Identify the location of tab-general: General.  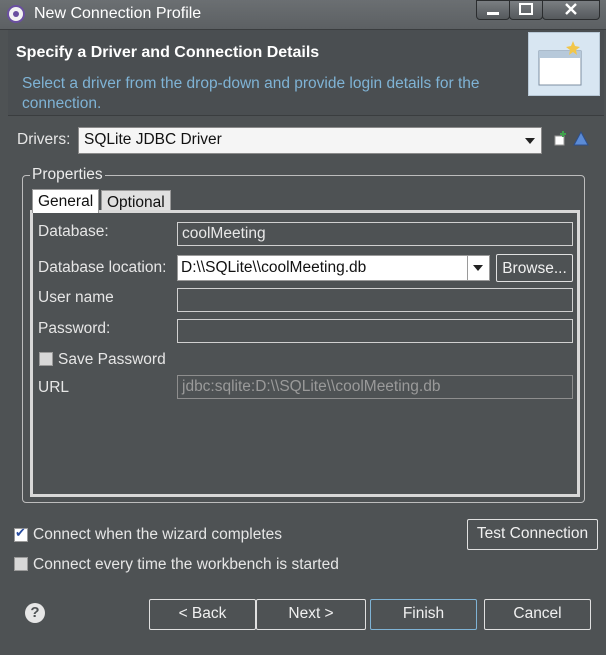
(66, 201).